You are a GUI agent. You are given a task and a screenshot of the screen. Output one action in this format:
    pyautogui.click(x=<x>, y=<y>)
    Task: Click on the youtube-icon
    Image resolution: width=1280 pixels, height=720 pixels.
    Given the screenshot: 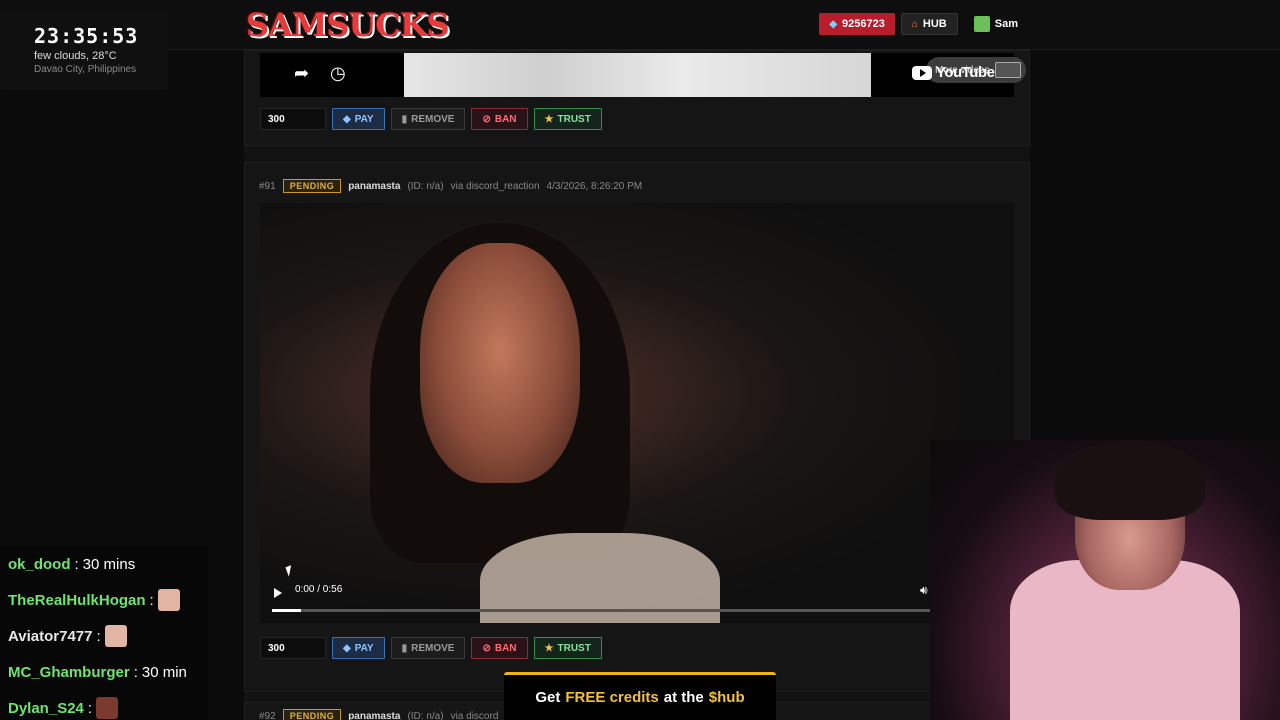 What is the action you would take?
    pyautogui.click(x=922, y=72)
    